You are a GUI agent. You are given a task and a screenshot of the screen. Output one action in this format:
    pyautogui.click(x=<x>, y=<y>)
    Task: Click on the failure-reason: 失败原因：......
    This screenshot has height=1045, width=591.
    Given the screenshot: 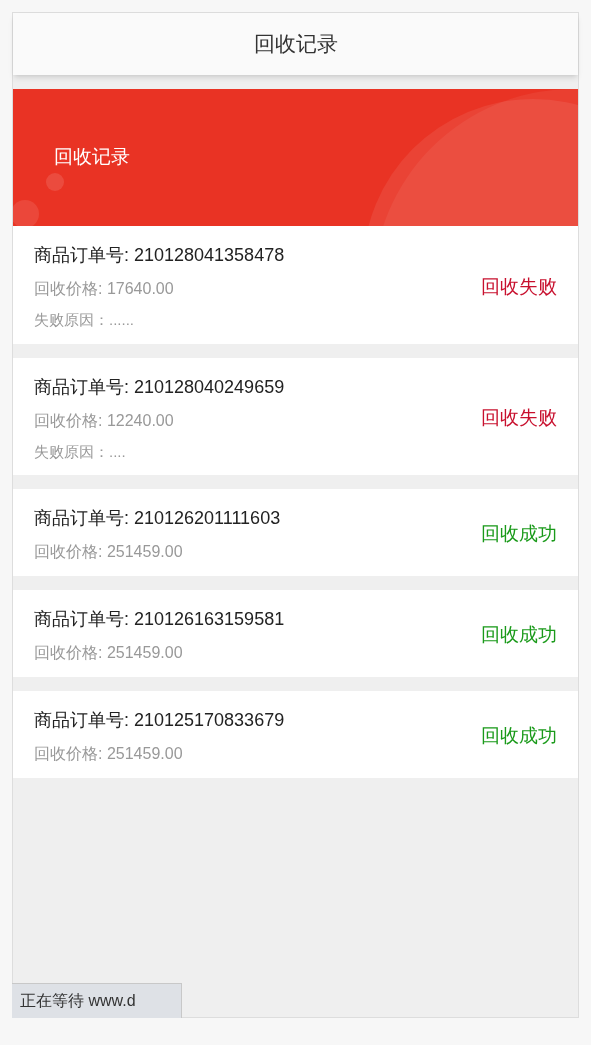 What is the action you would take?
    pyautogui.click(x=84, y=320)
    